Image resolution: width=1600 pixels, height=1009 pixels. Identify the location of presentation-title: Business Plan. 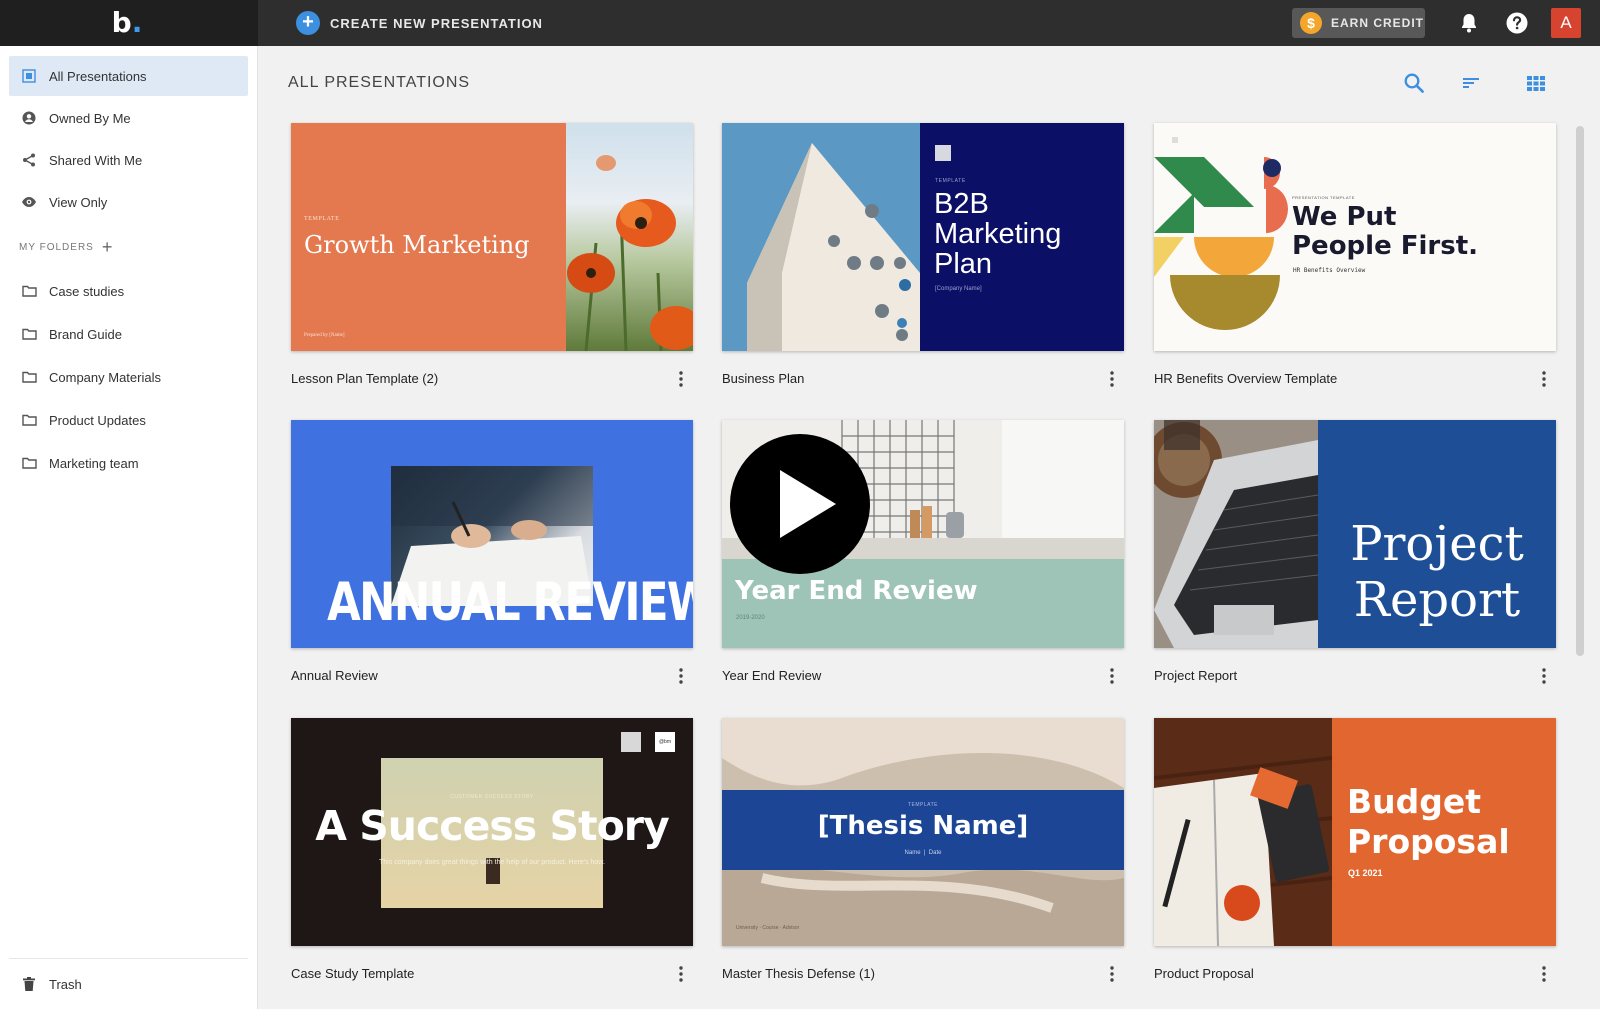
(763, 378).